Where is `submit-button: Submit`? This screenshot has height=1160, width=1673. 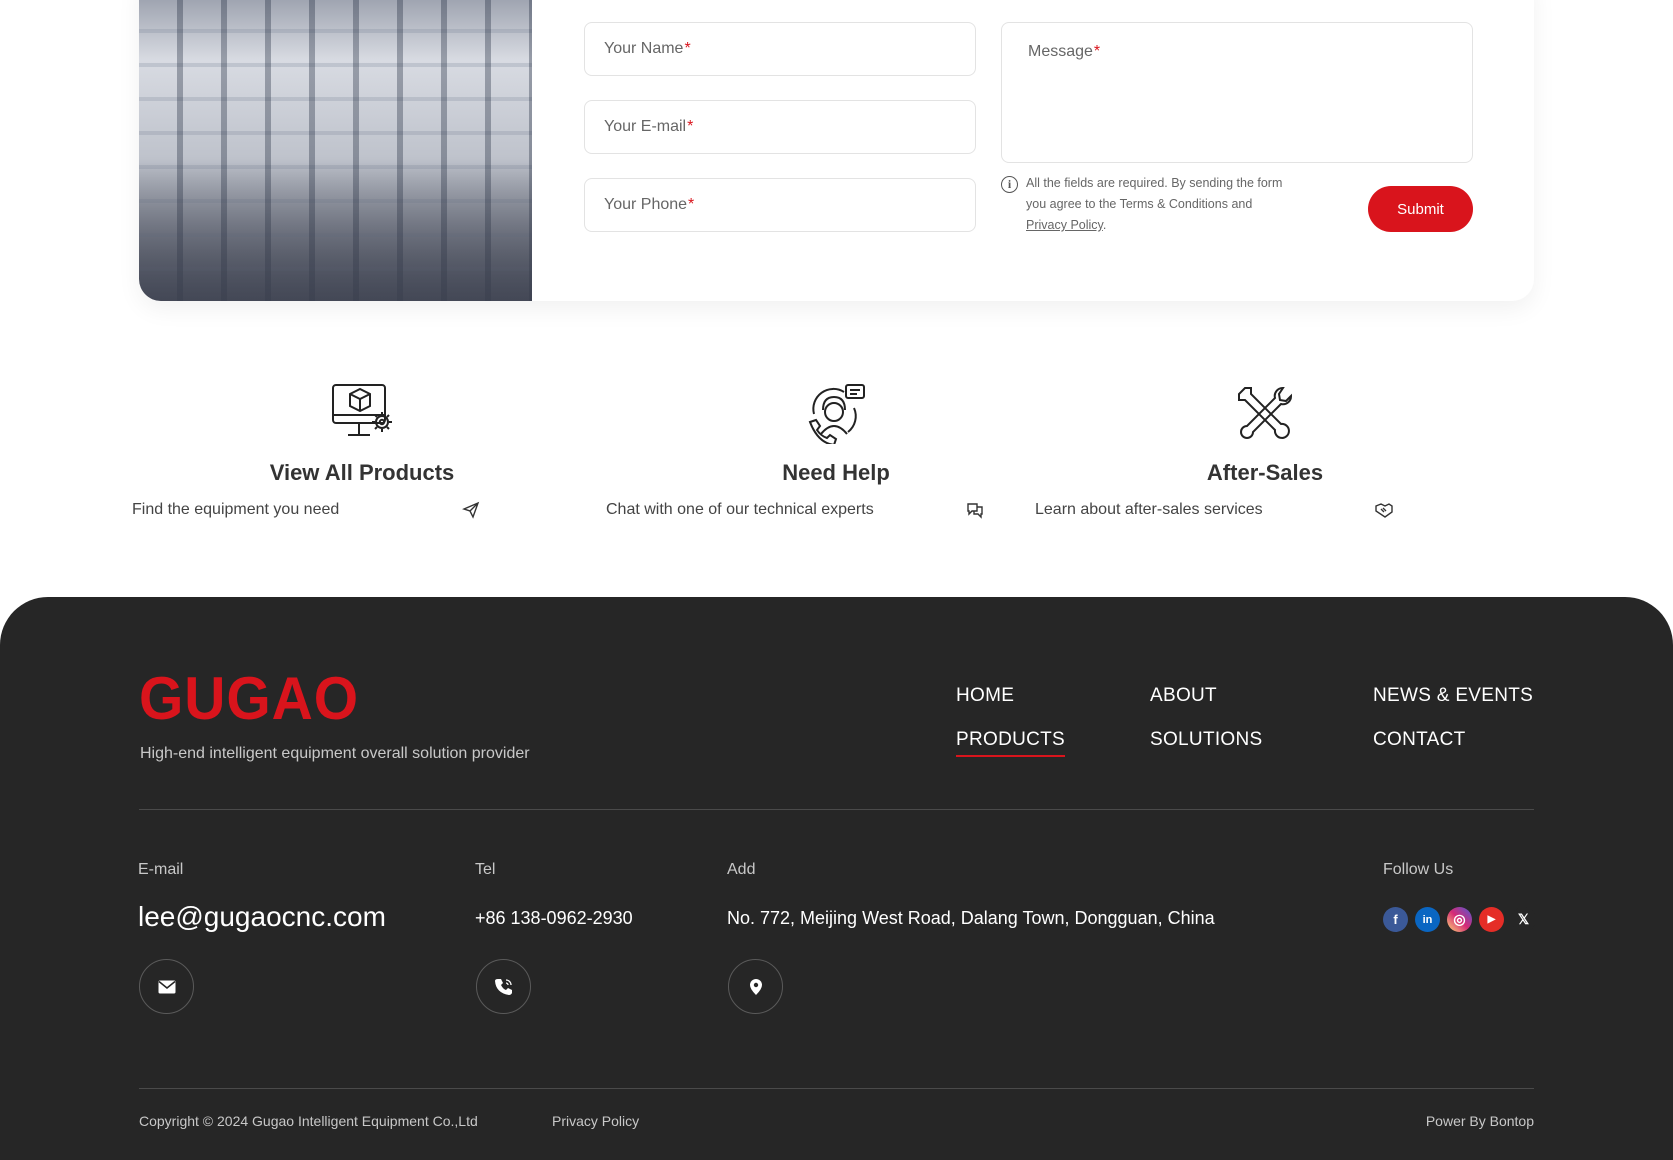 submit-button: Submit is located at coordinates (1420, 209).